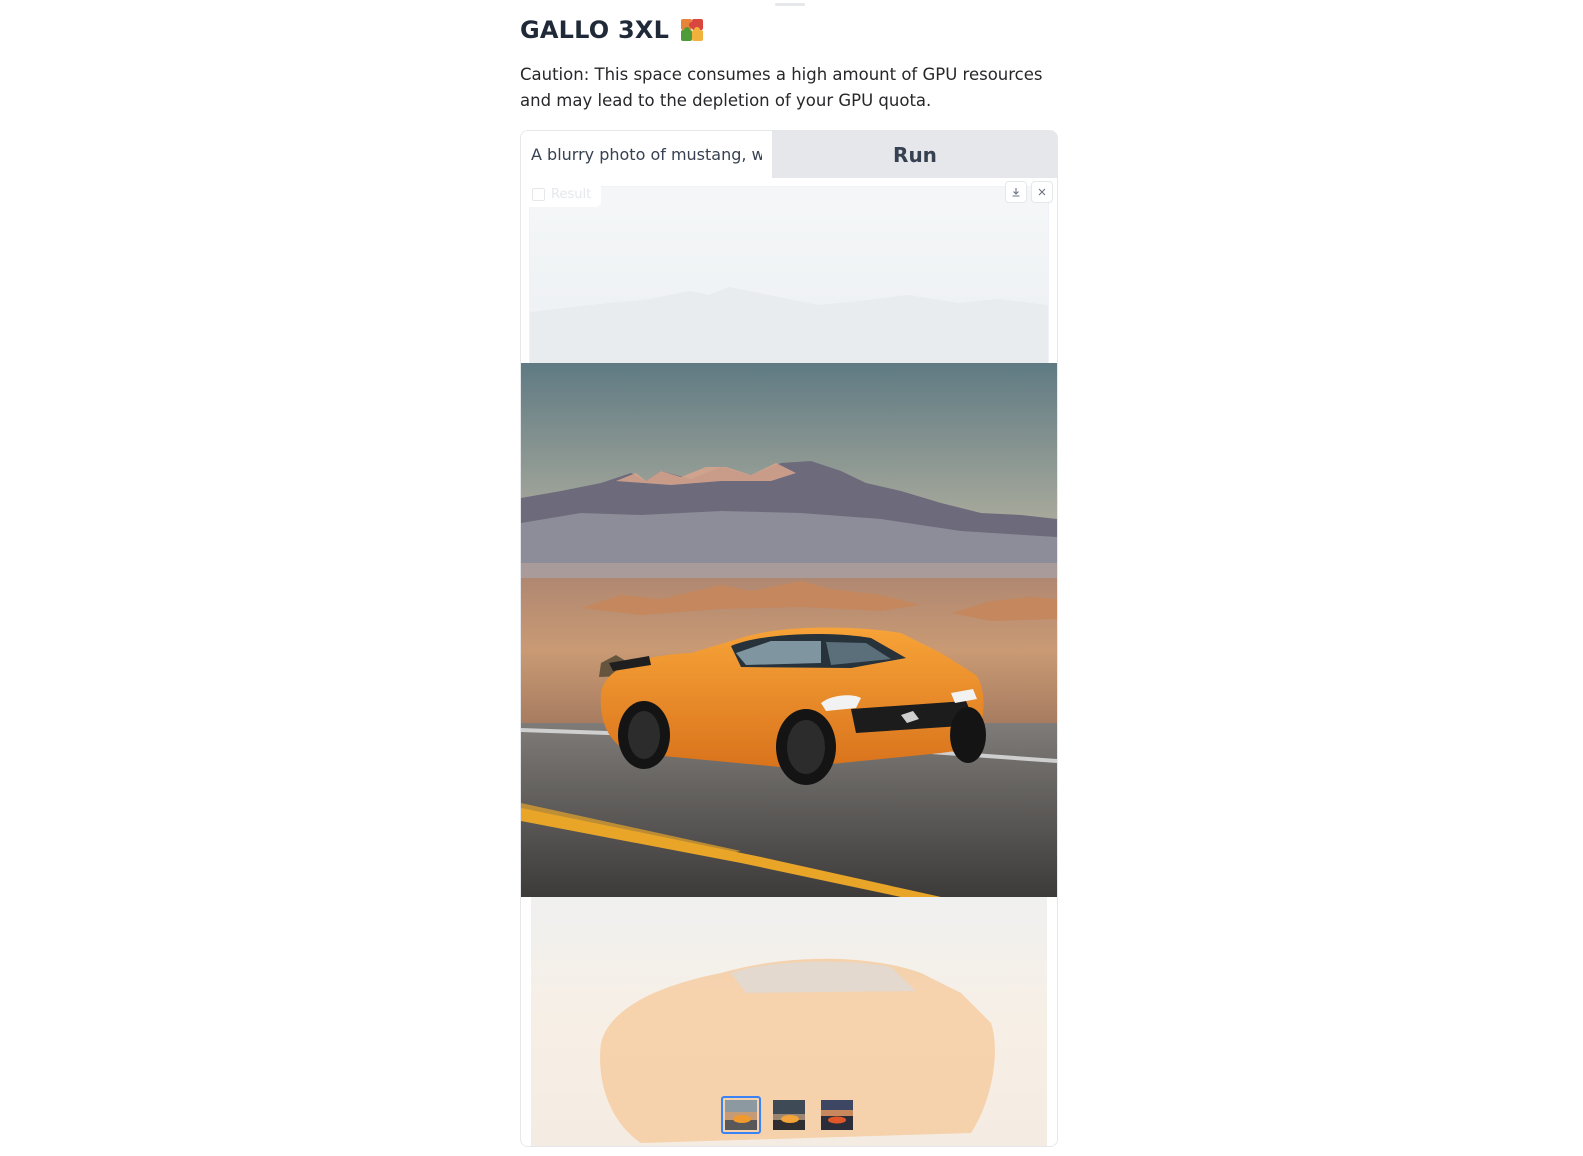  What do you see at coordinates (538, 194) in the screenshot?
I see `image-icon` at bounding box center [538, 194].